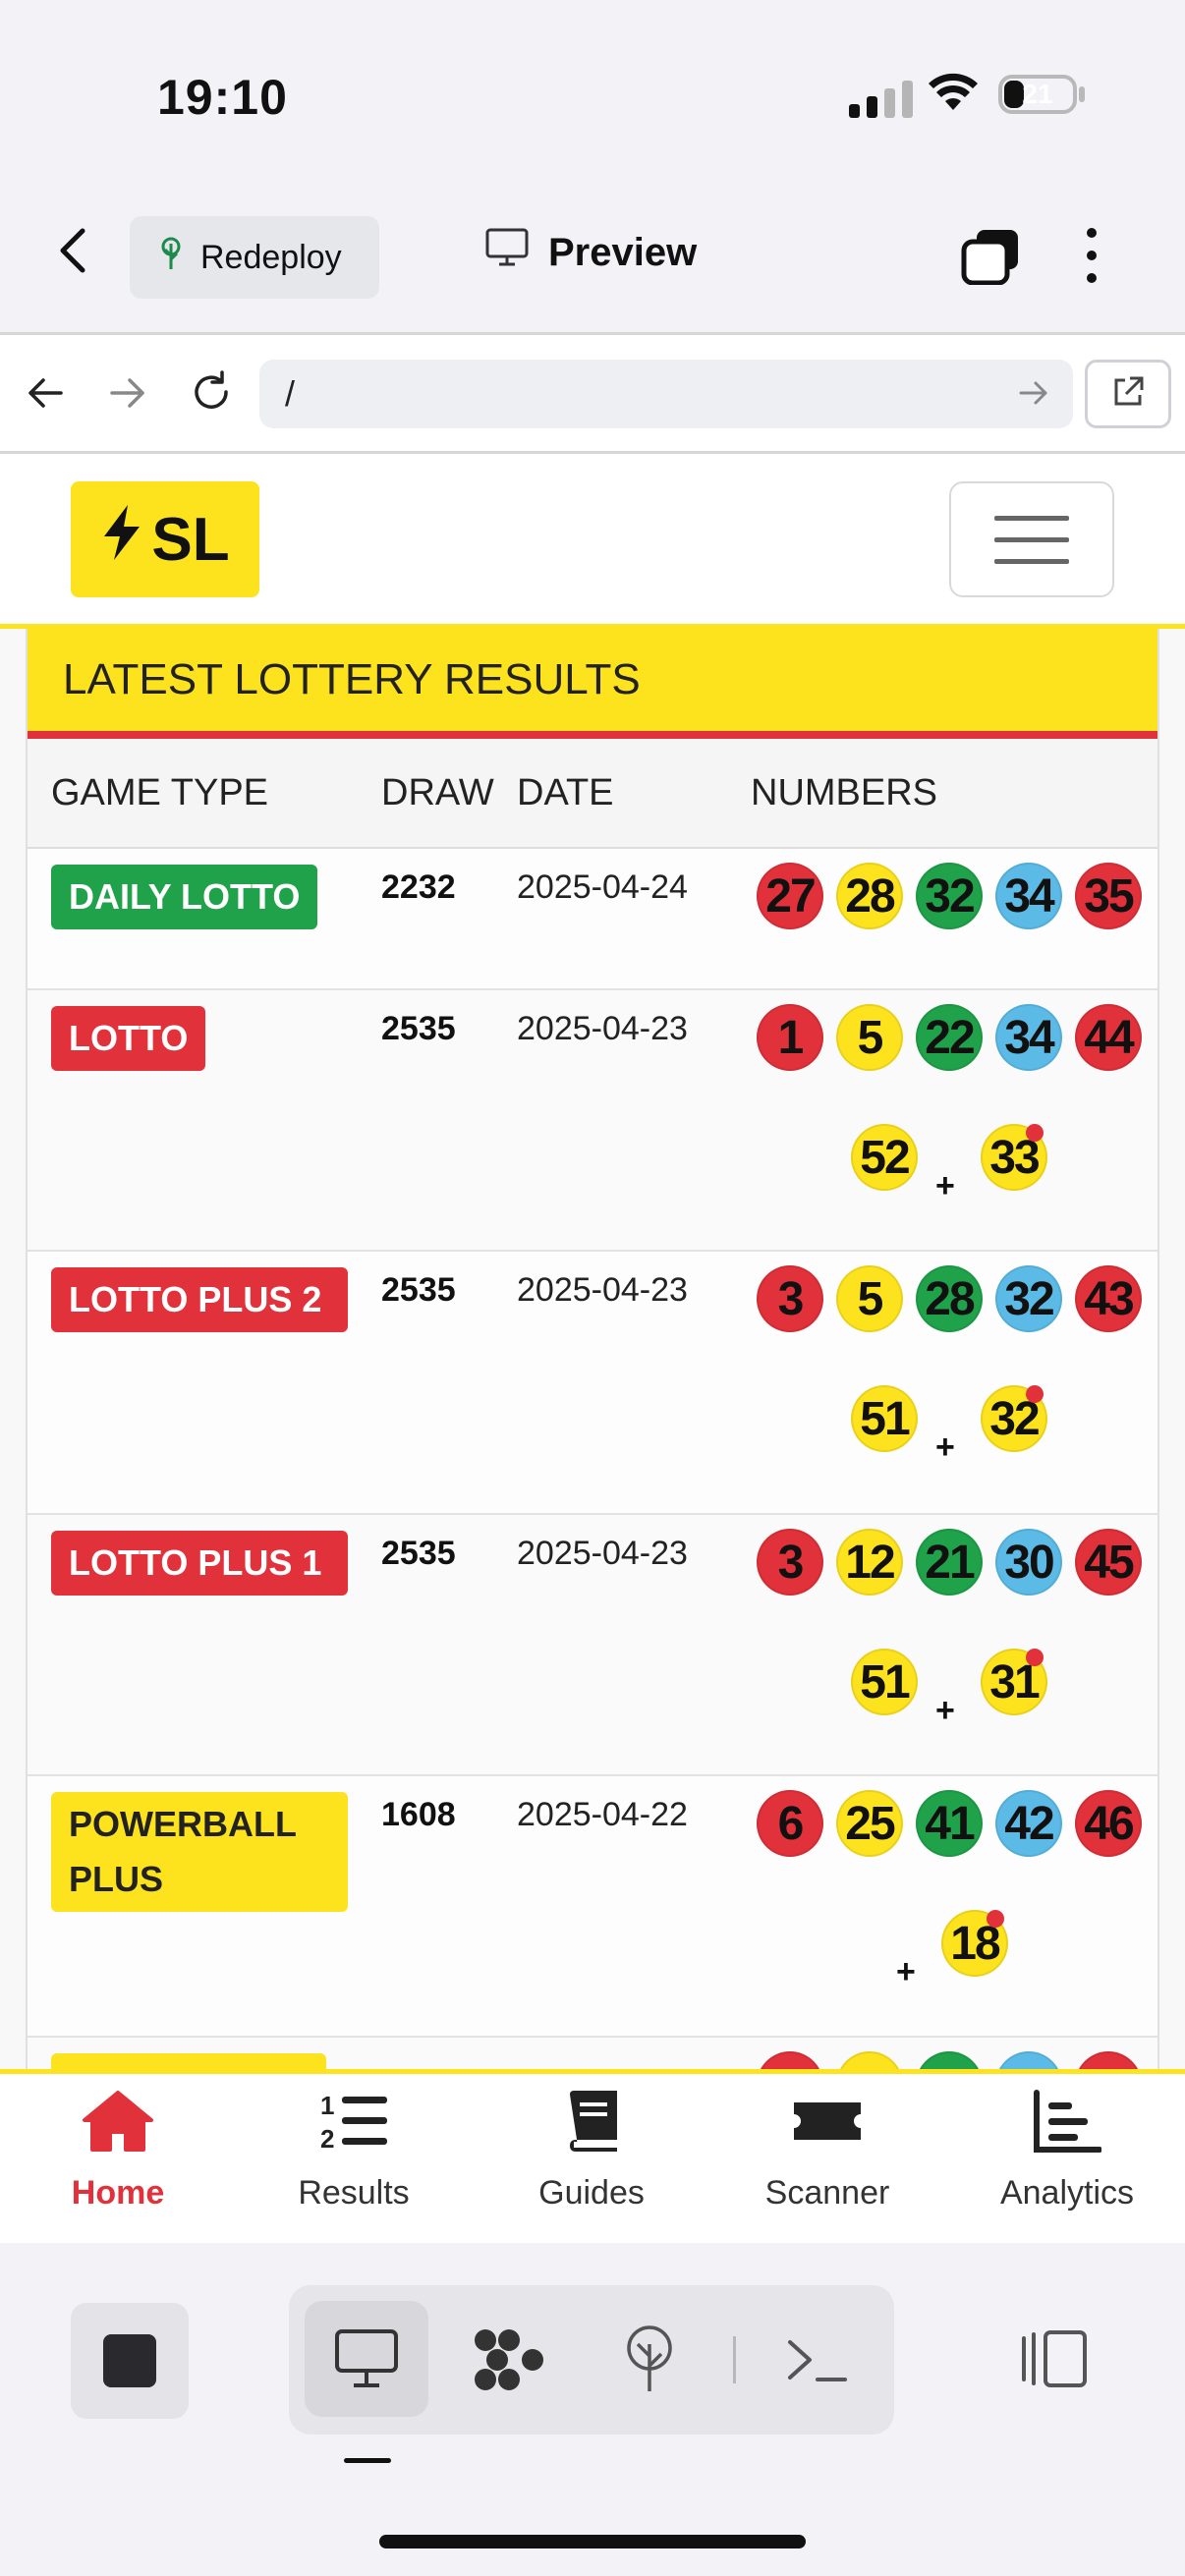 This screenshot has height=2576, width=1185. What do you see at coordinates (353, 2125) in the screenshot?
I see `numbered-list-icon: 12` at bounding box center [353, 2125].